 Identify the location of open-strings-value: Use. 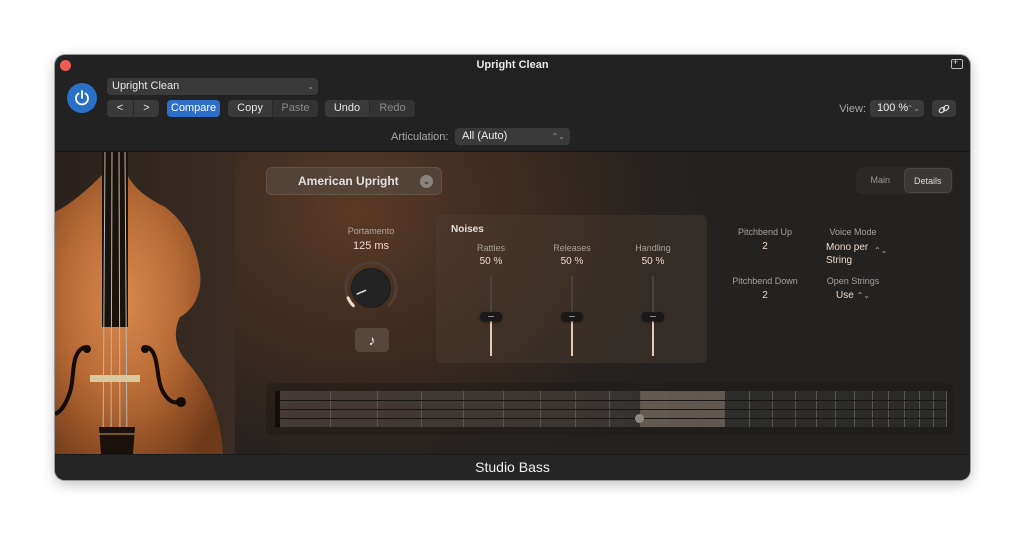
(845, 295).